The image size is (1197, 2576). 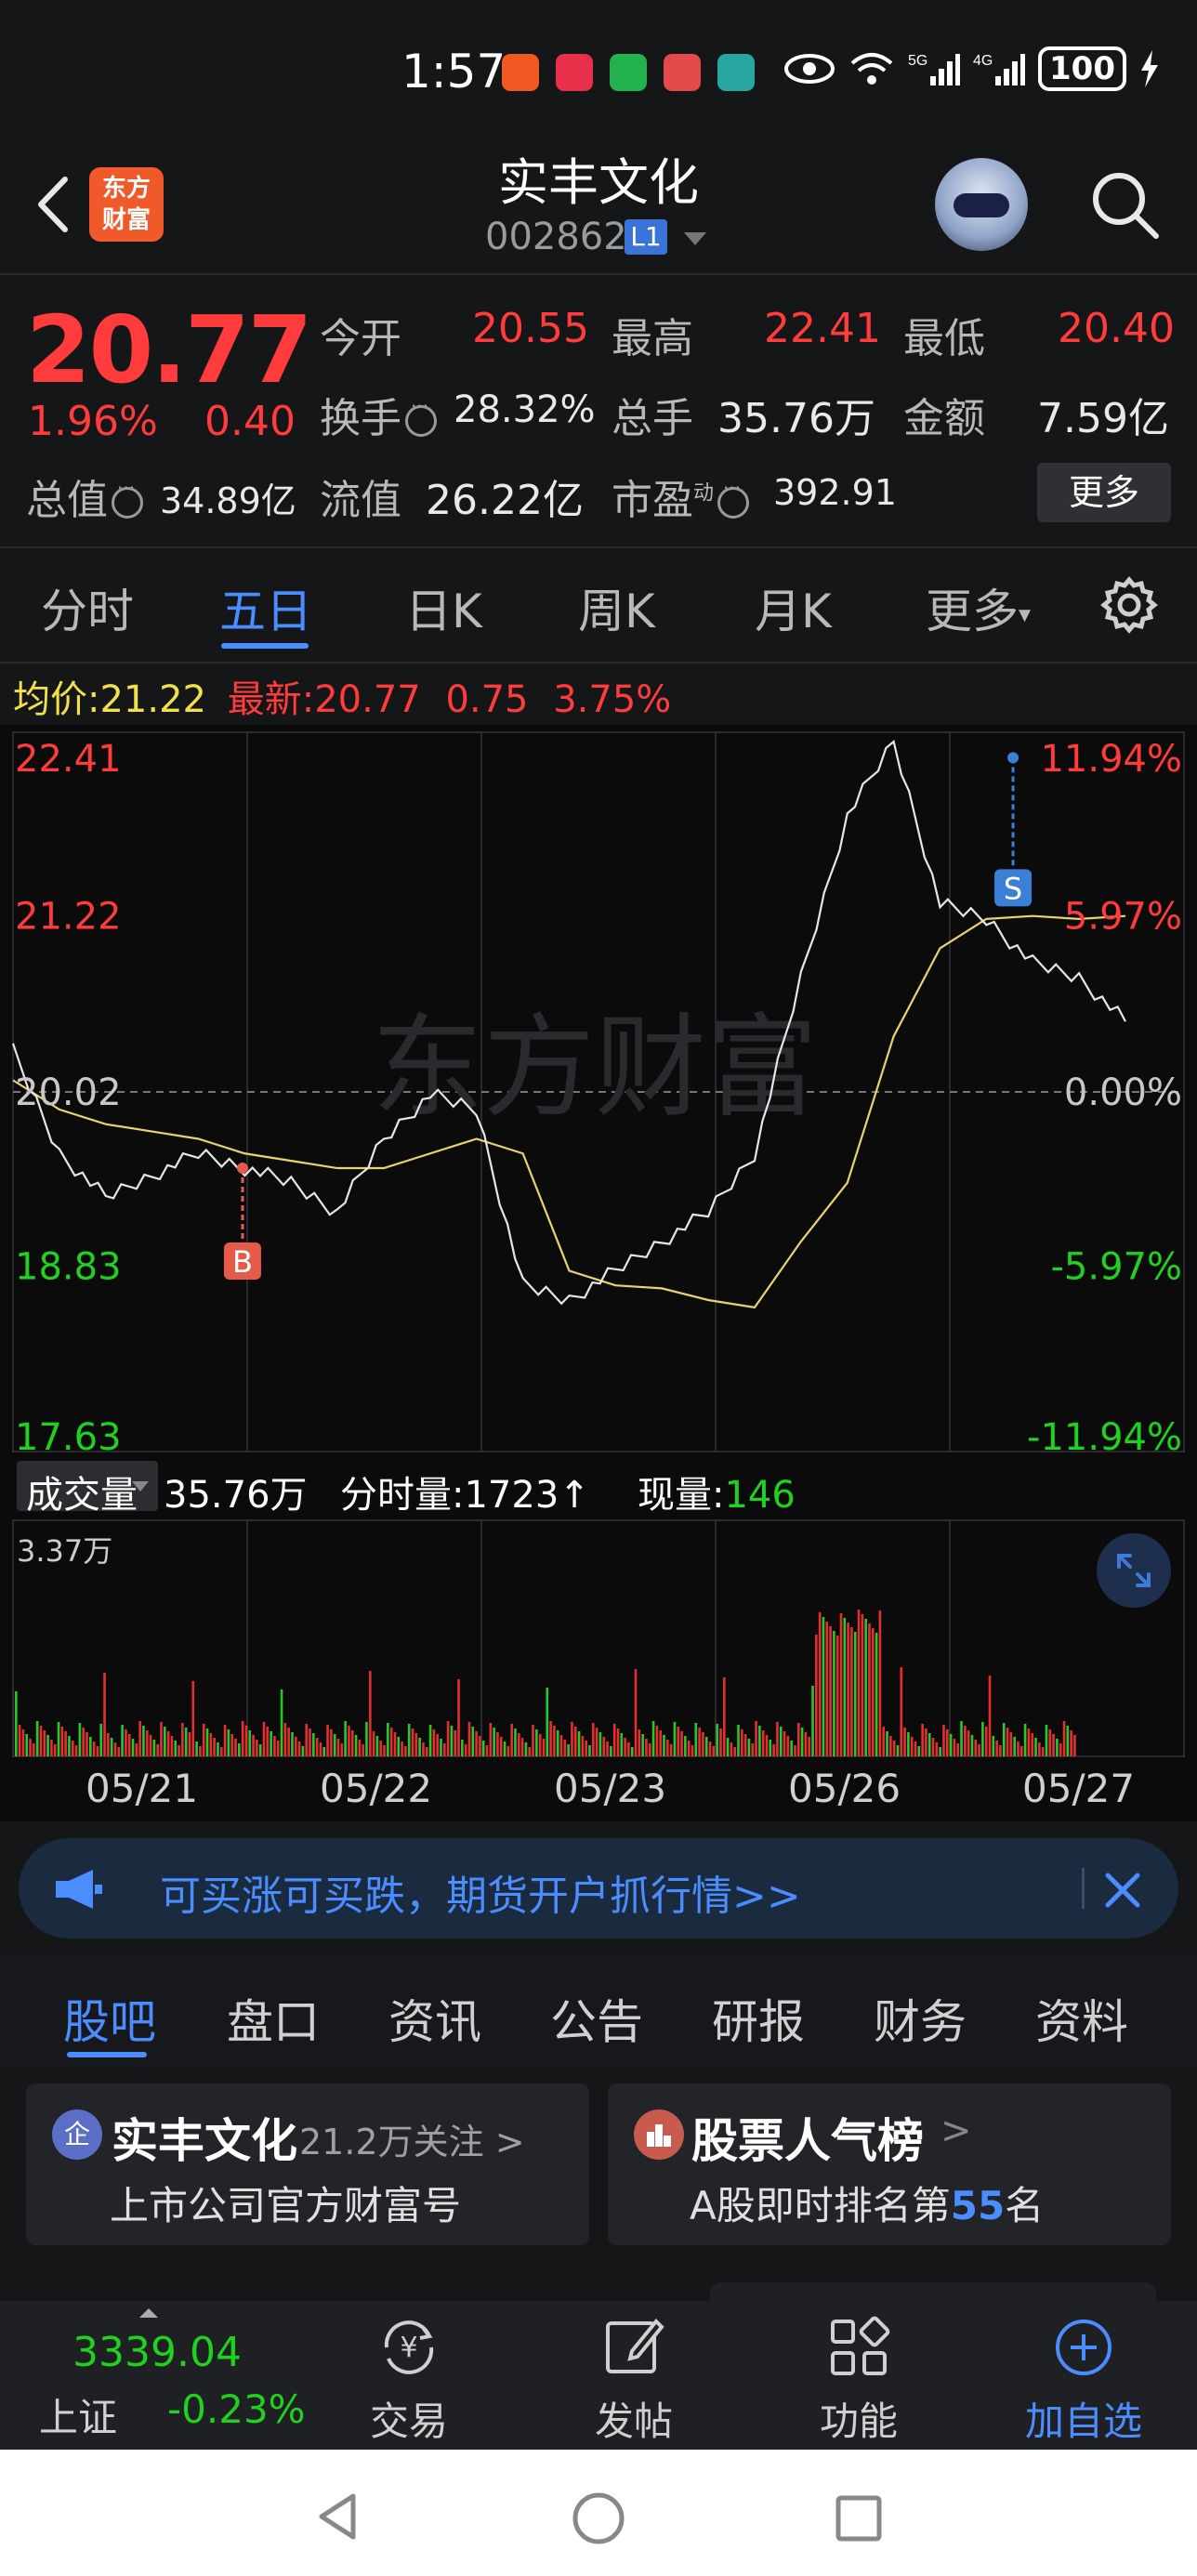 What do you see at coordinates (204, 2137) in the screenshot?
I see `card-title: 实丰文化` at bounding box center [204, 2137].